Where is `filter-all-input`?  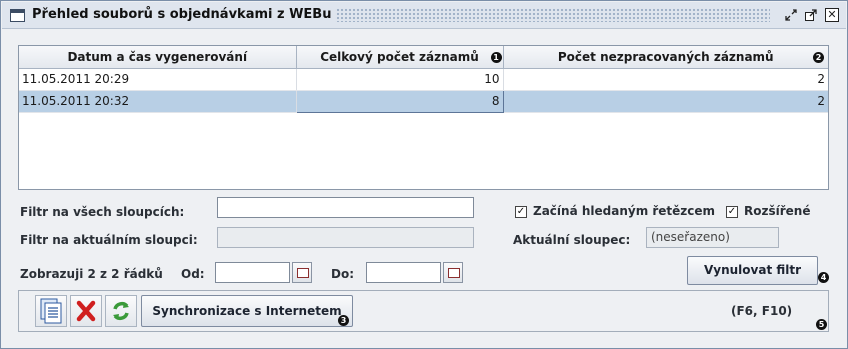 filter-all-input is located at coordinates (345, 207).